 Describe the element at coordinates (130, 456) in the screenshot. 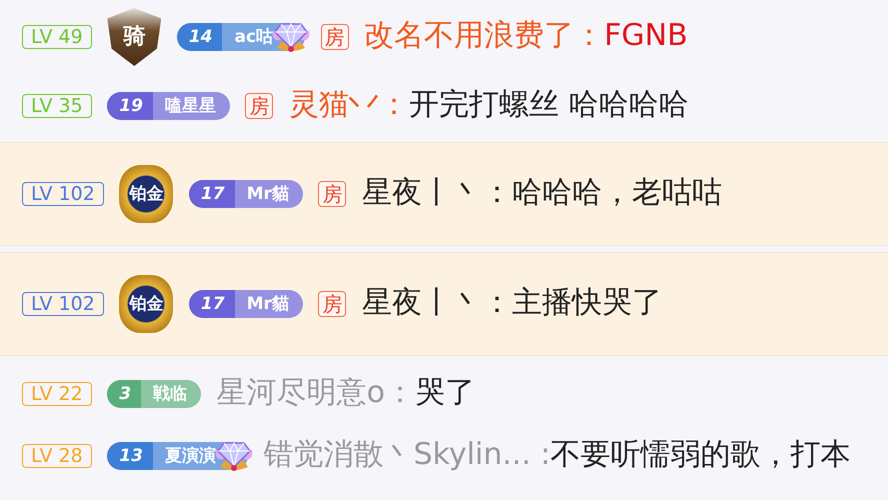

I see `medal-level: 13` at that location.